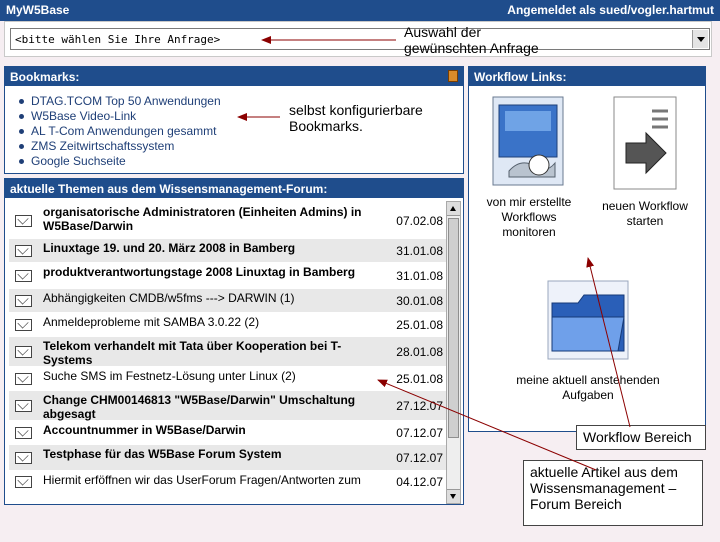 This screenshot has width=720, height=542. What do you see at coordinates (241, 146) in the screenshot?
I see `bookmark-link: ZMS Zeitwirtschaftssystem` at bounding box center [241, 146].